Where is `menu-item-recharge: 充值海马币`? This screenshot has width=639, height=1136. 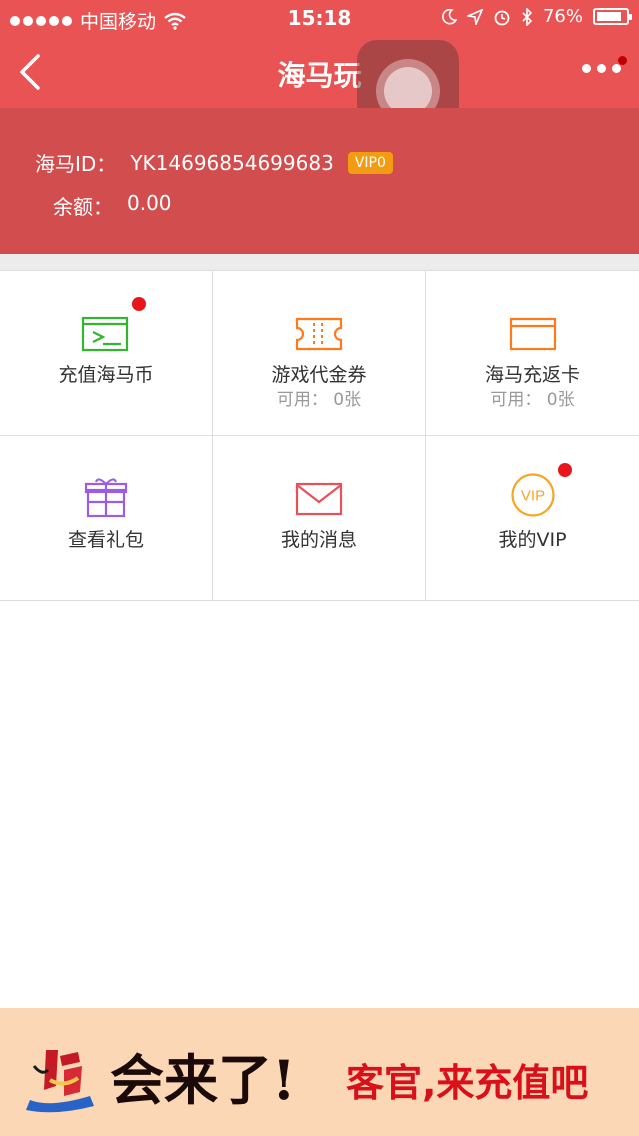 menu-item-recharge: 充值海马币 is located at coordinates (106, 353).